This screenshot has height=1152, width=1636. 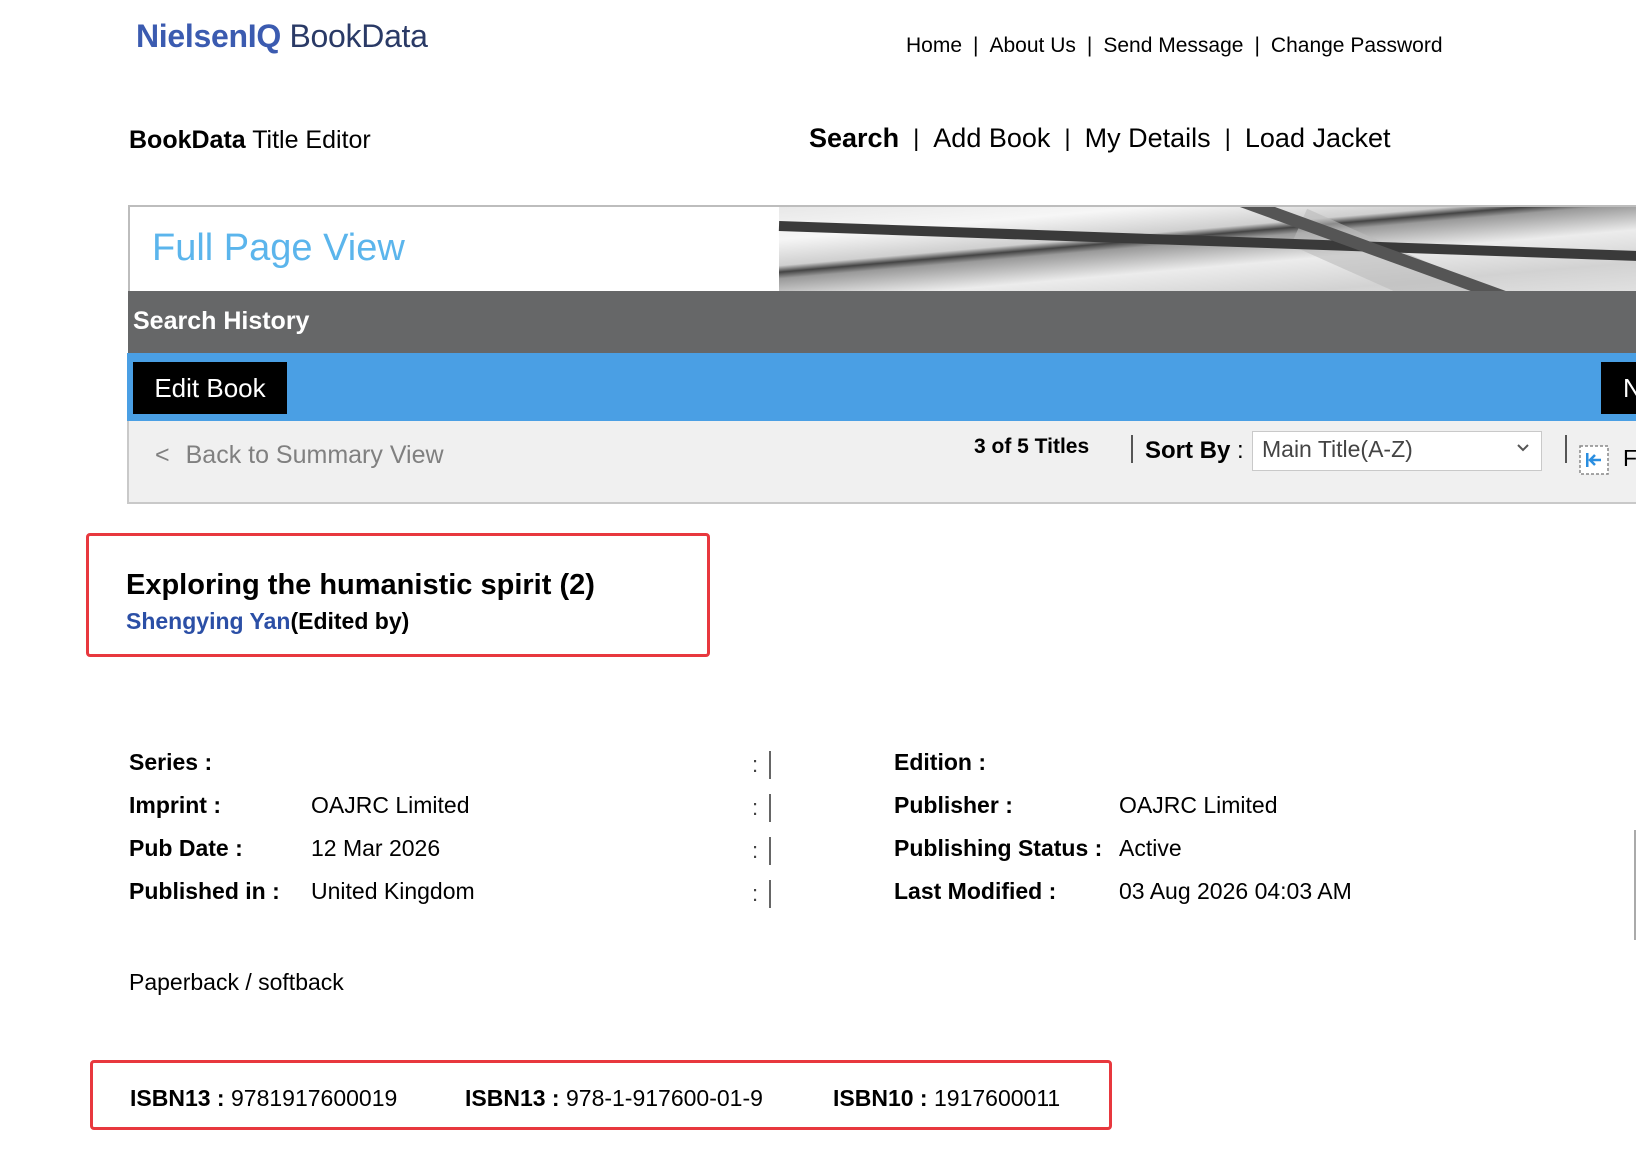 I want to click on books-banner-image, so click(x=1207, y=249).